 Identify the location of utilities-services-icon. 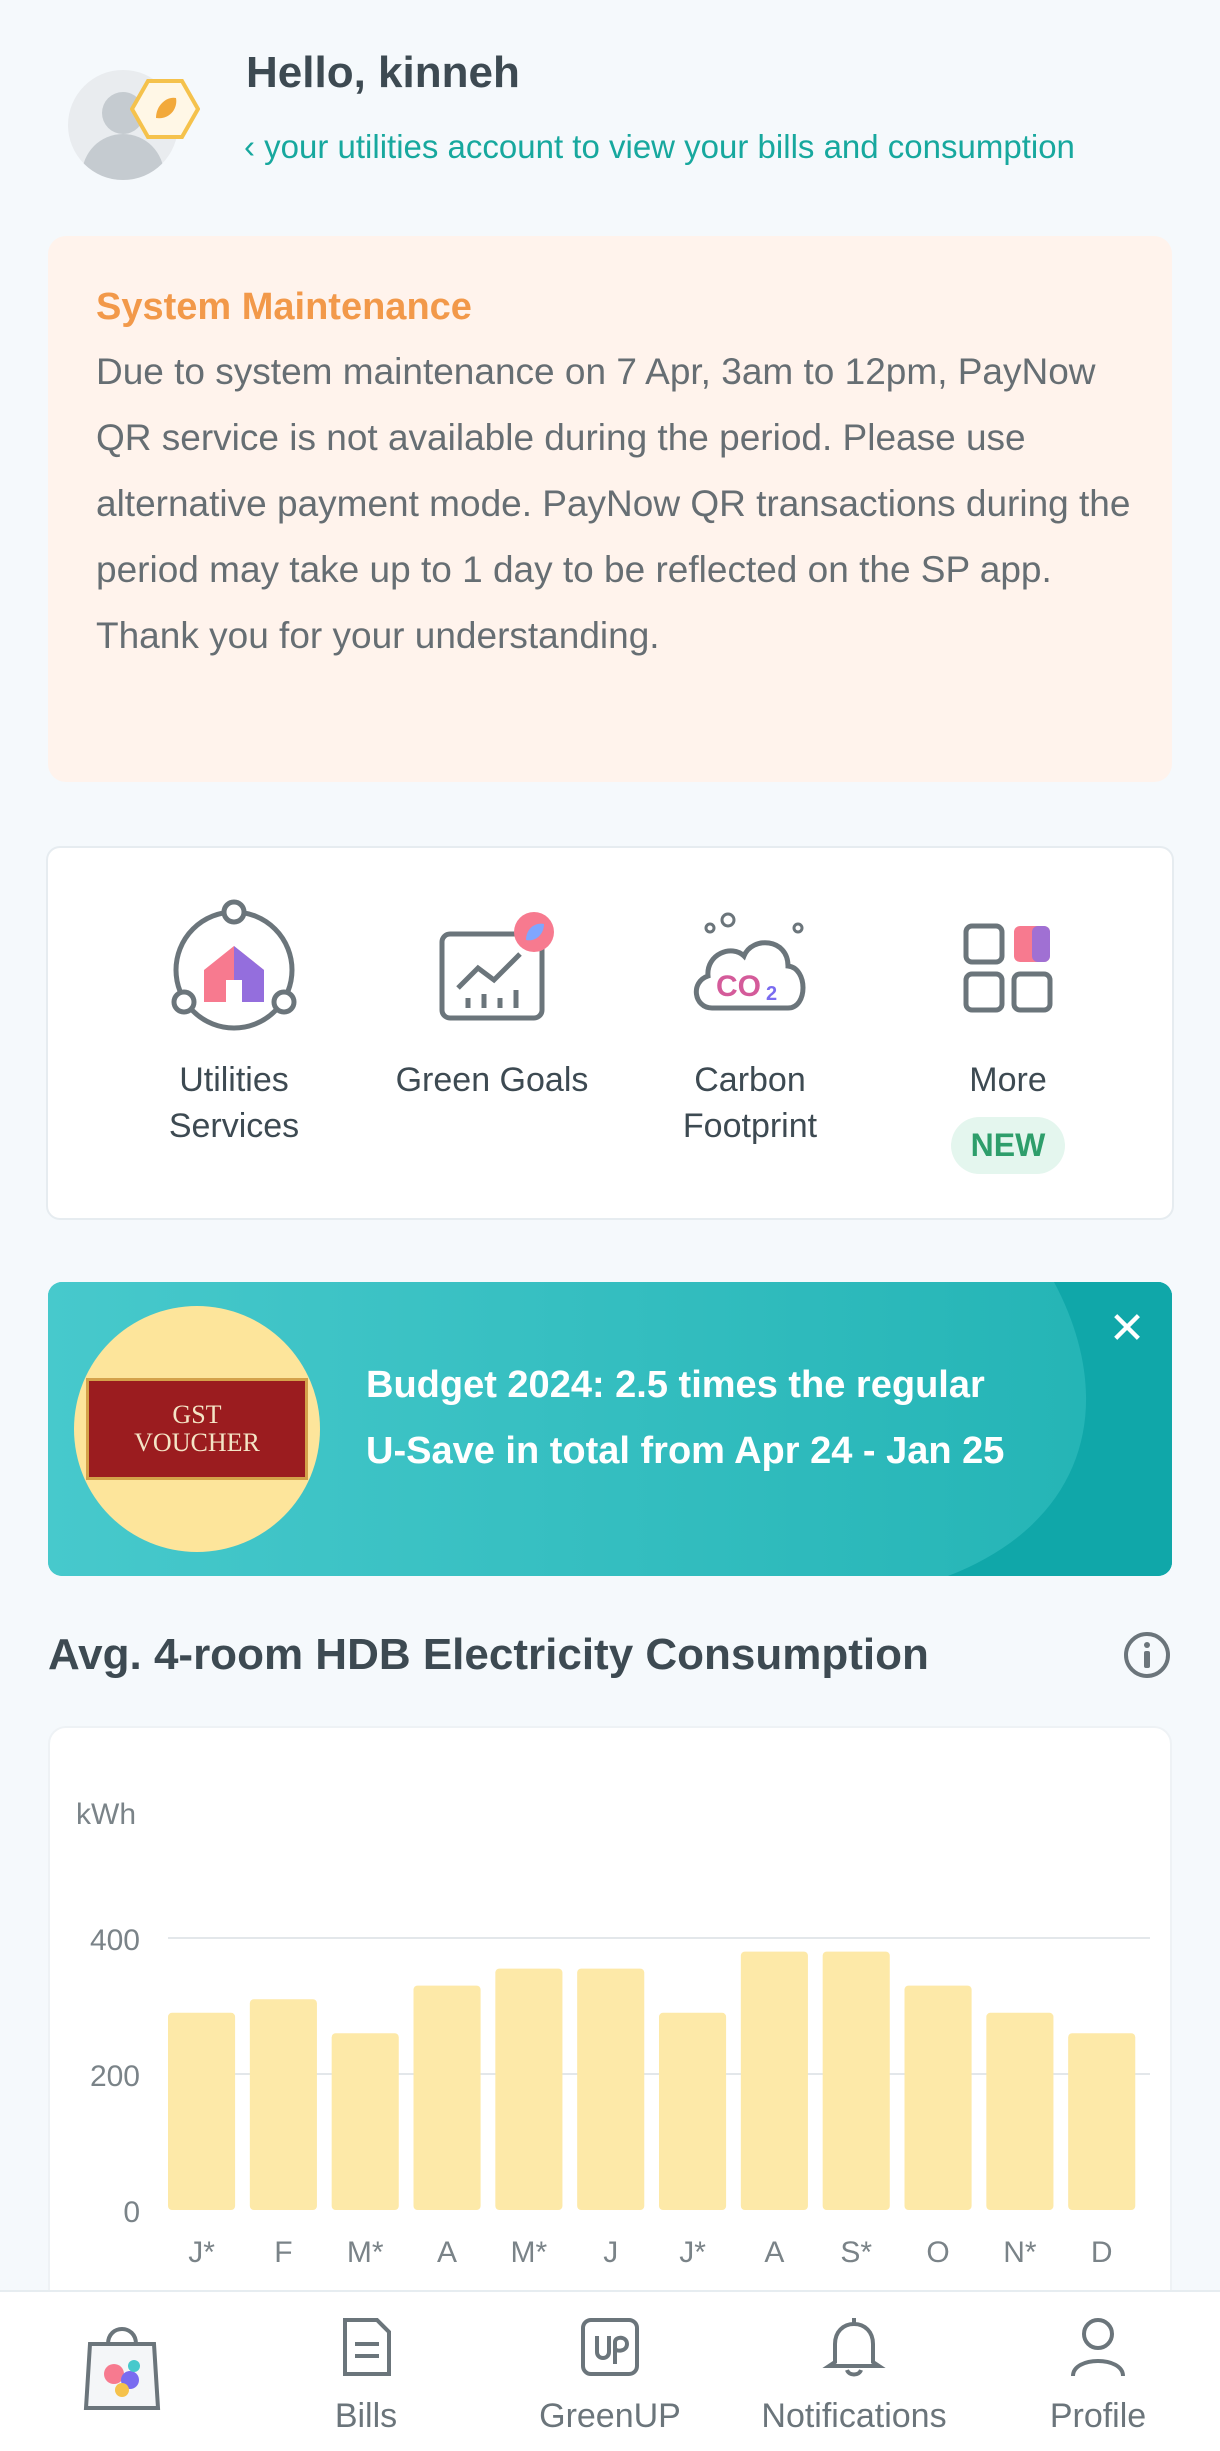
(234, 965).